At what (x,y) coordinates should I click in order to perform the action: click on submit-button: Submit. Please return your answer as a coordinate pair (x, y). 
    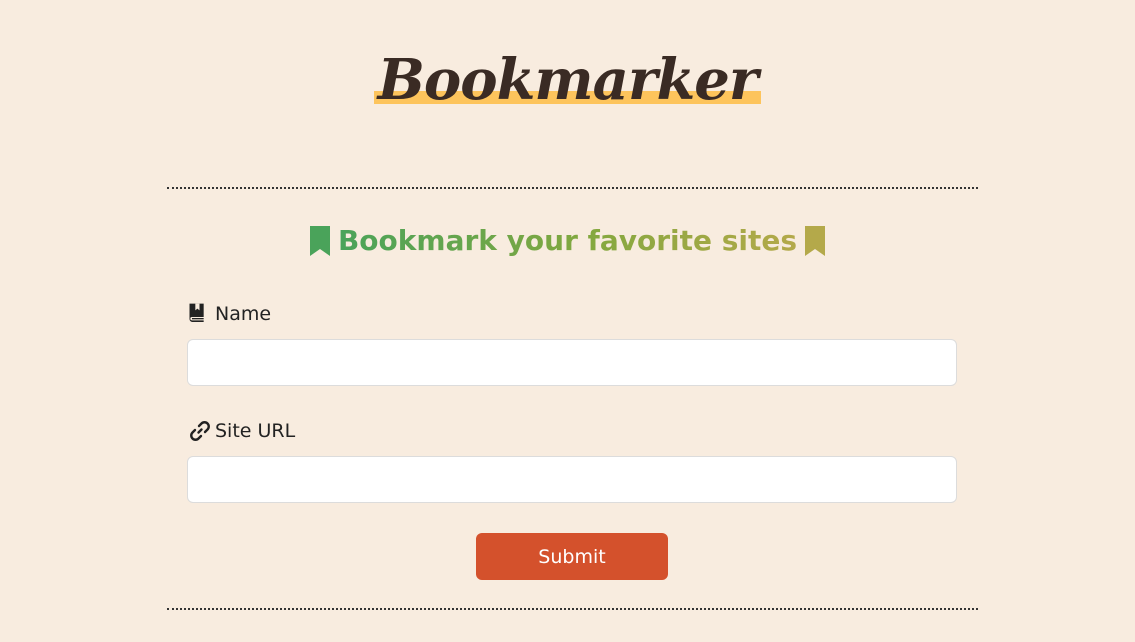
    Looking at the image, I should click on (572, 556).